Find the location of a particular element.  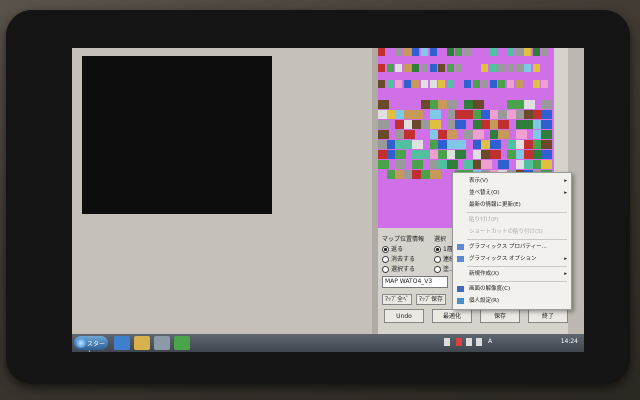

keyboard-icon is located at coordinates (447, 342).